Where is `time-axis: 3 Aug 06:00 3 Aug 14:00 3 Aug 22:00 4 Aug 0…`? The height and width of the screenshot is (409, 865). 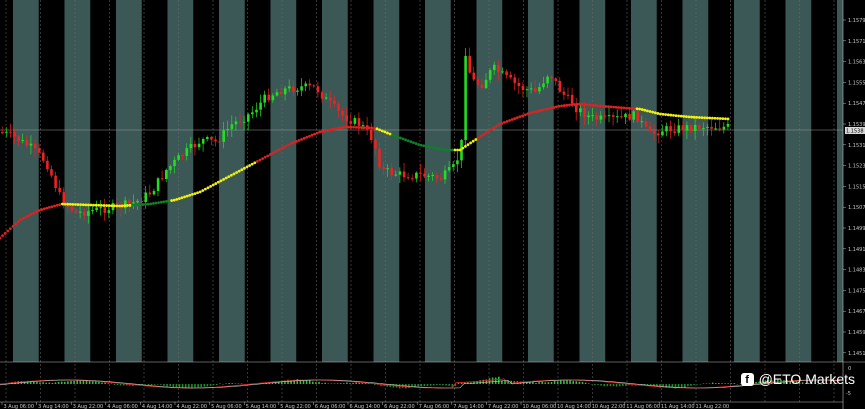 time-axis: 3 Aug 06:00 3 Aug 14:00 3 Aug 22:00 4 Aug 0… is located at coordinates (365, 405).